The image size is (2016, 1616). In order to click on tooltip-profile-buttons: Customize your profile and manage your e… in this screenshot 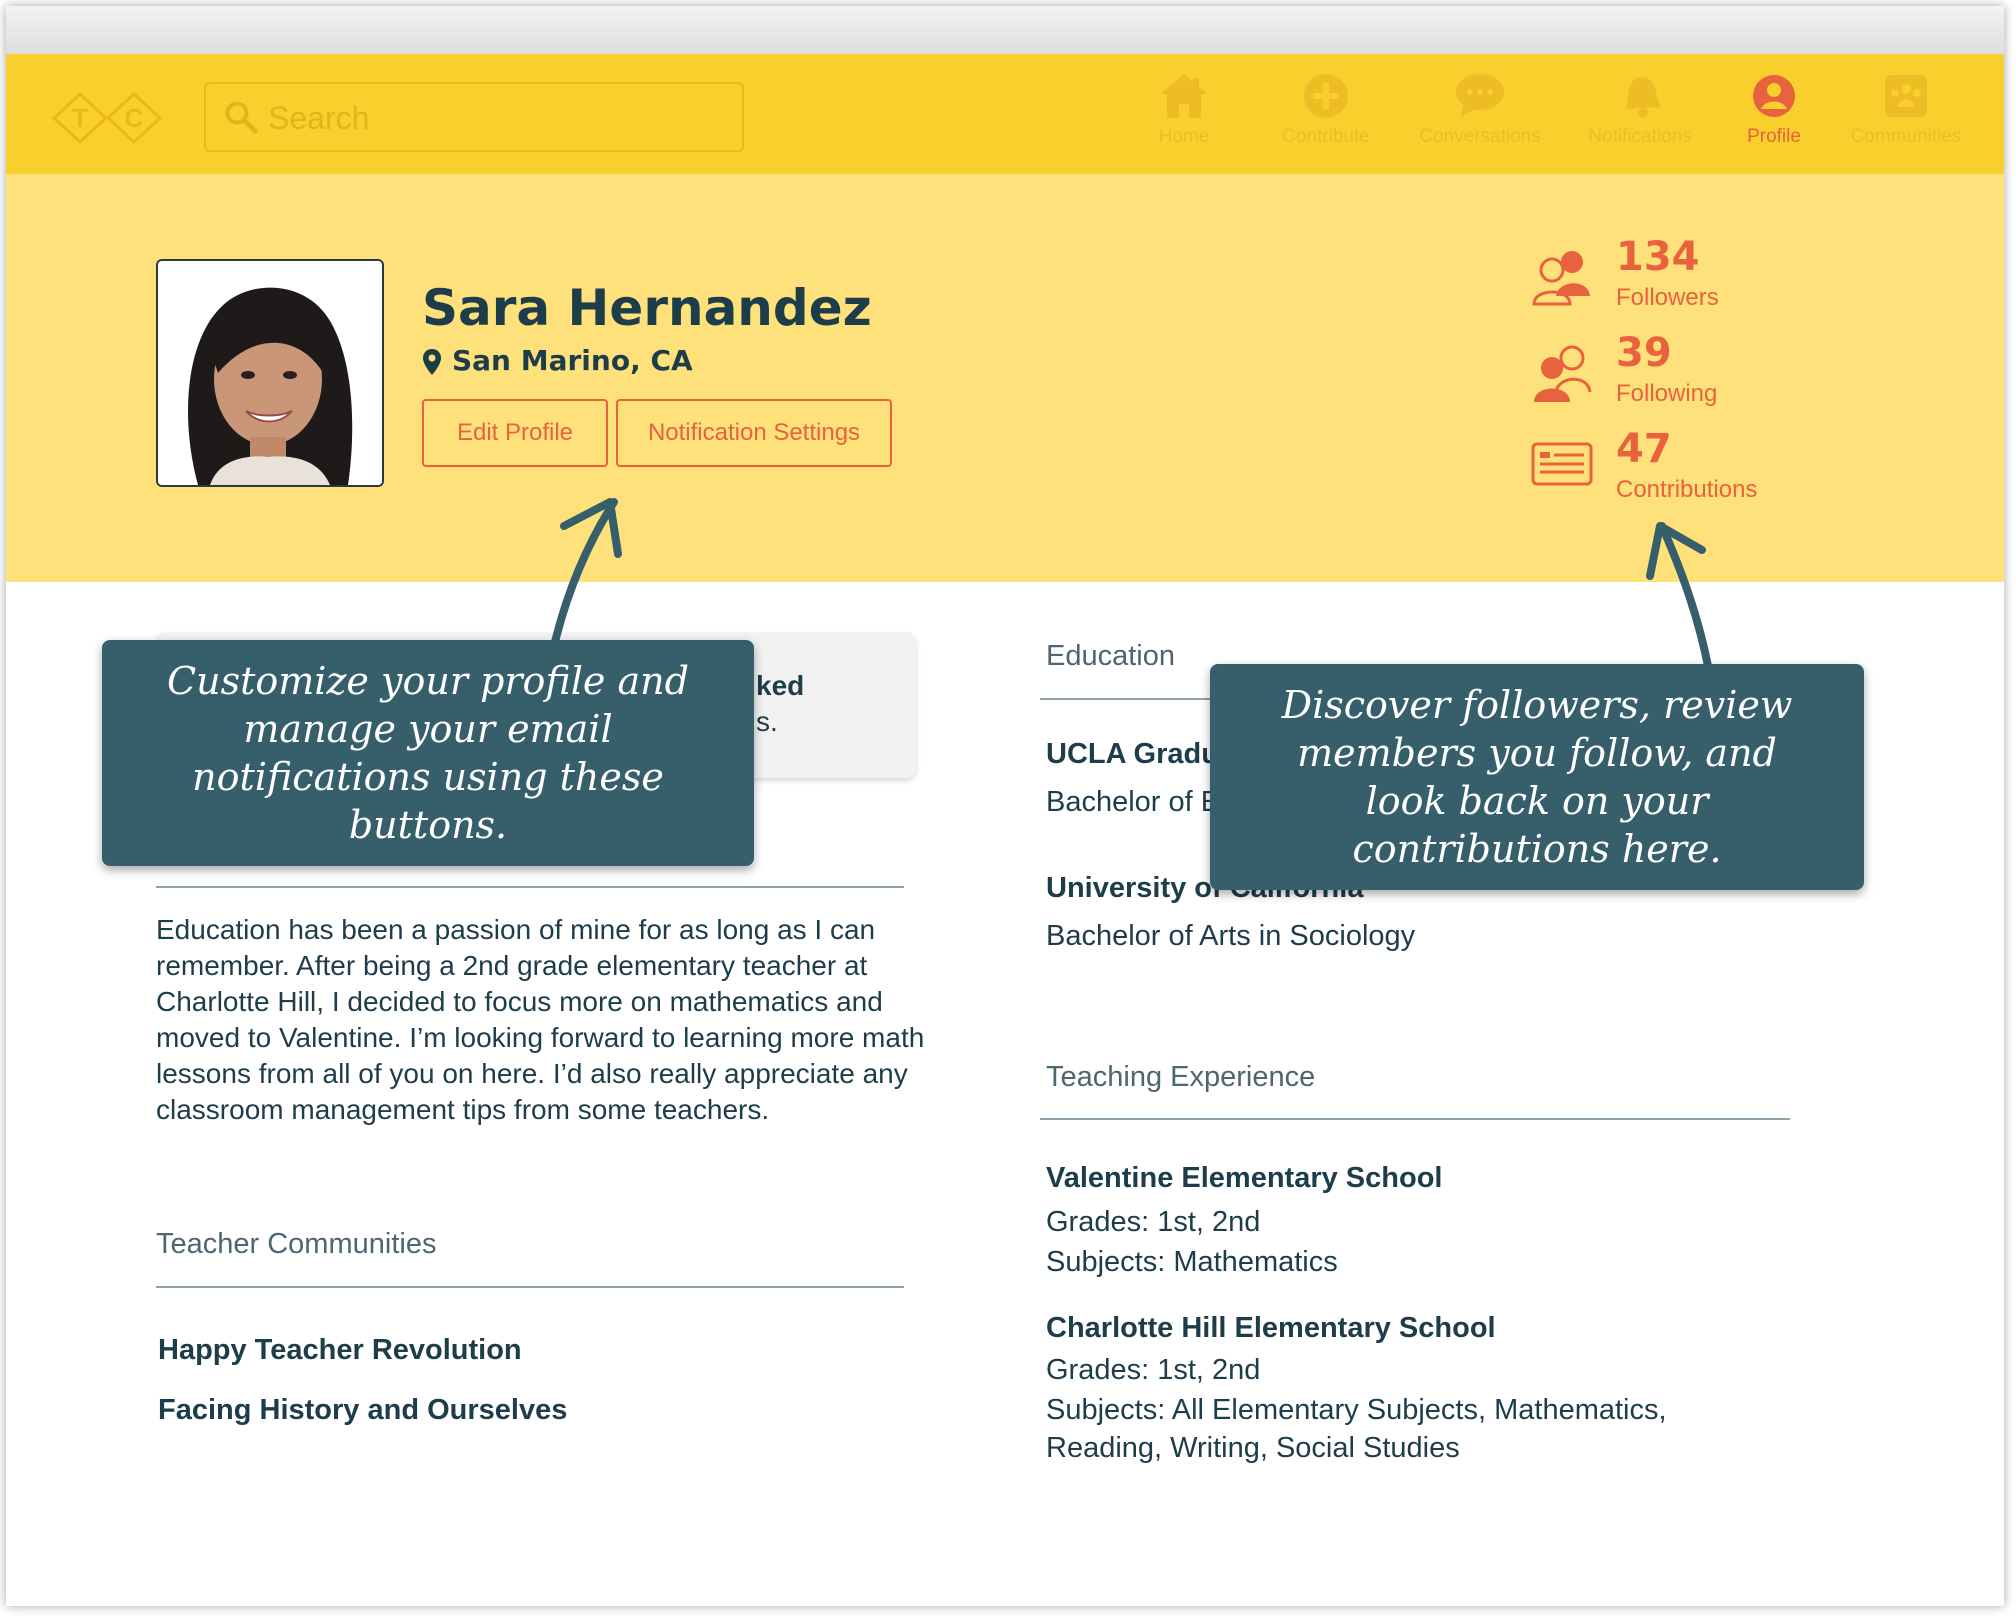, I will do `click(428, 753)`.